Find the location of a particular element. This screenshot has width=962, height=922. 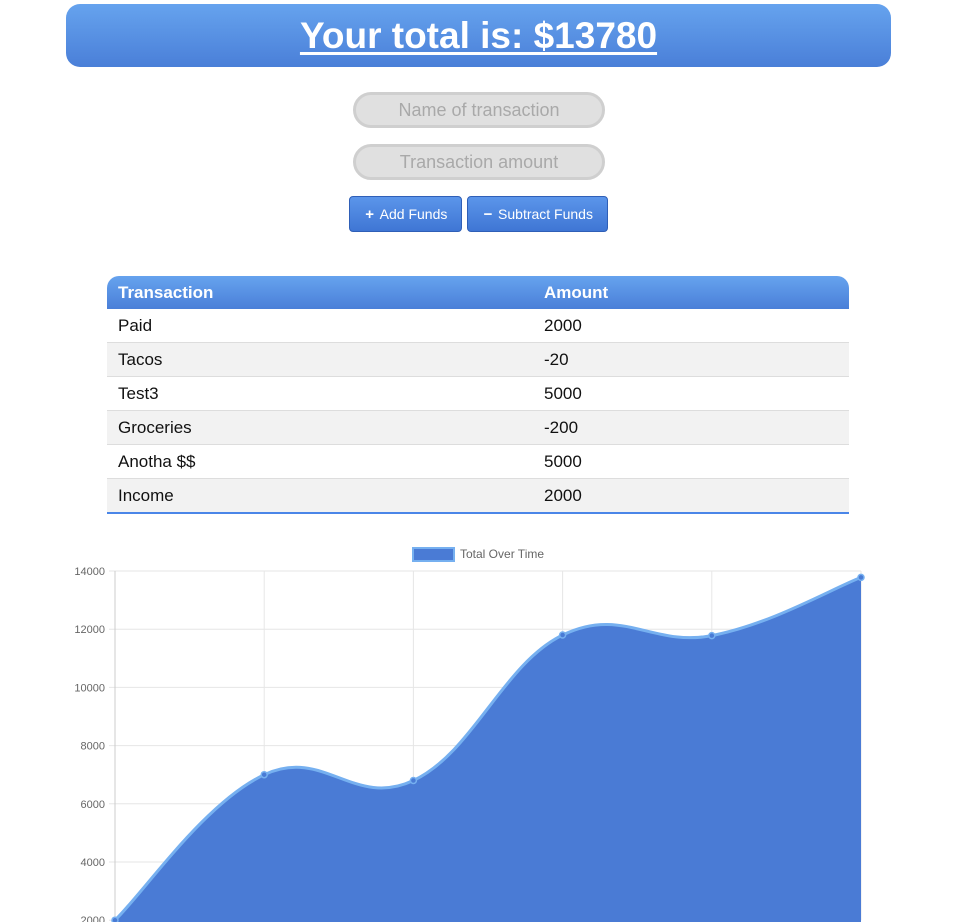

table-header-row: Transaction Amount is located at coordinates (478, 292).